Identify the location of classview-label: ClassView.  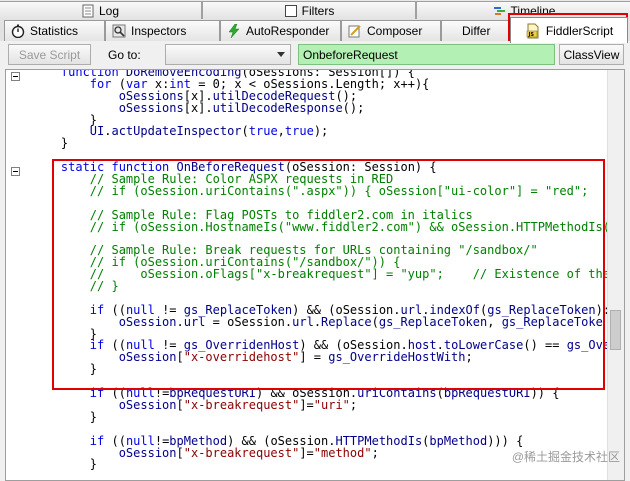
(591, 54).